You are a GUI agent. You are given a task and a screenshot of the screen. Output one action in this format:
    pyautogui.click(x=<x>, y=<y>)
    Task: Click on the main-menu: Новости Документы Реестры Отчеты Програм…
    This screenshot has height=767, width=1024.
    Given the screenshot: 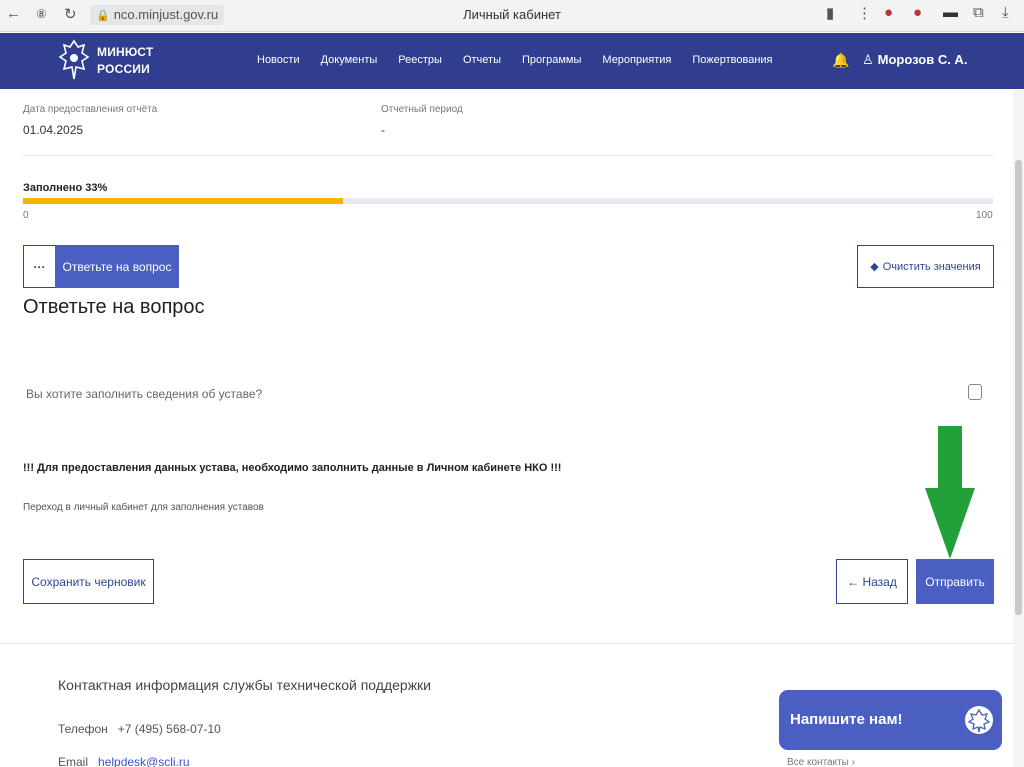 What is the action you would take?
    pyautogui.click(x=525, y=60)
    